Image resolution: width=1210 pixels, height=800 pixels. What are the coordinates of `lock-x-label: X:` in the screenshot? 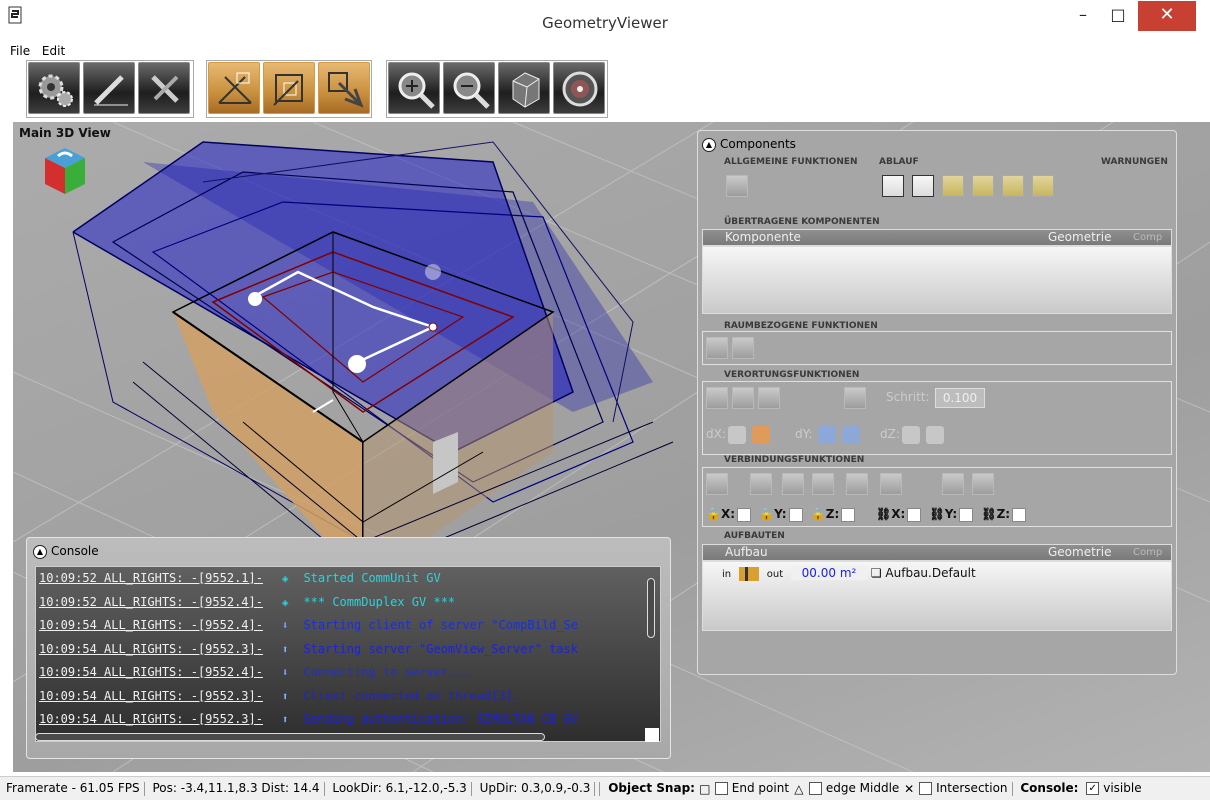 It's located at (728, 514).